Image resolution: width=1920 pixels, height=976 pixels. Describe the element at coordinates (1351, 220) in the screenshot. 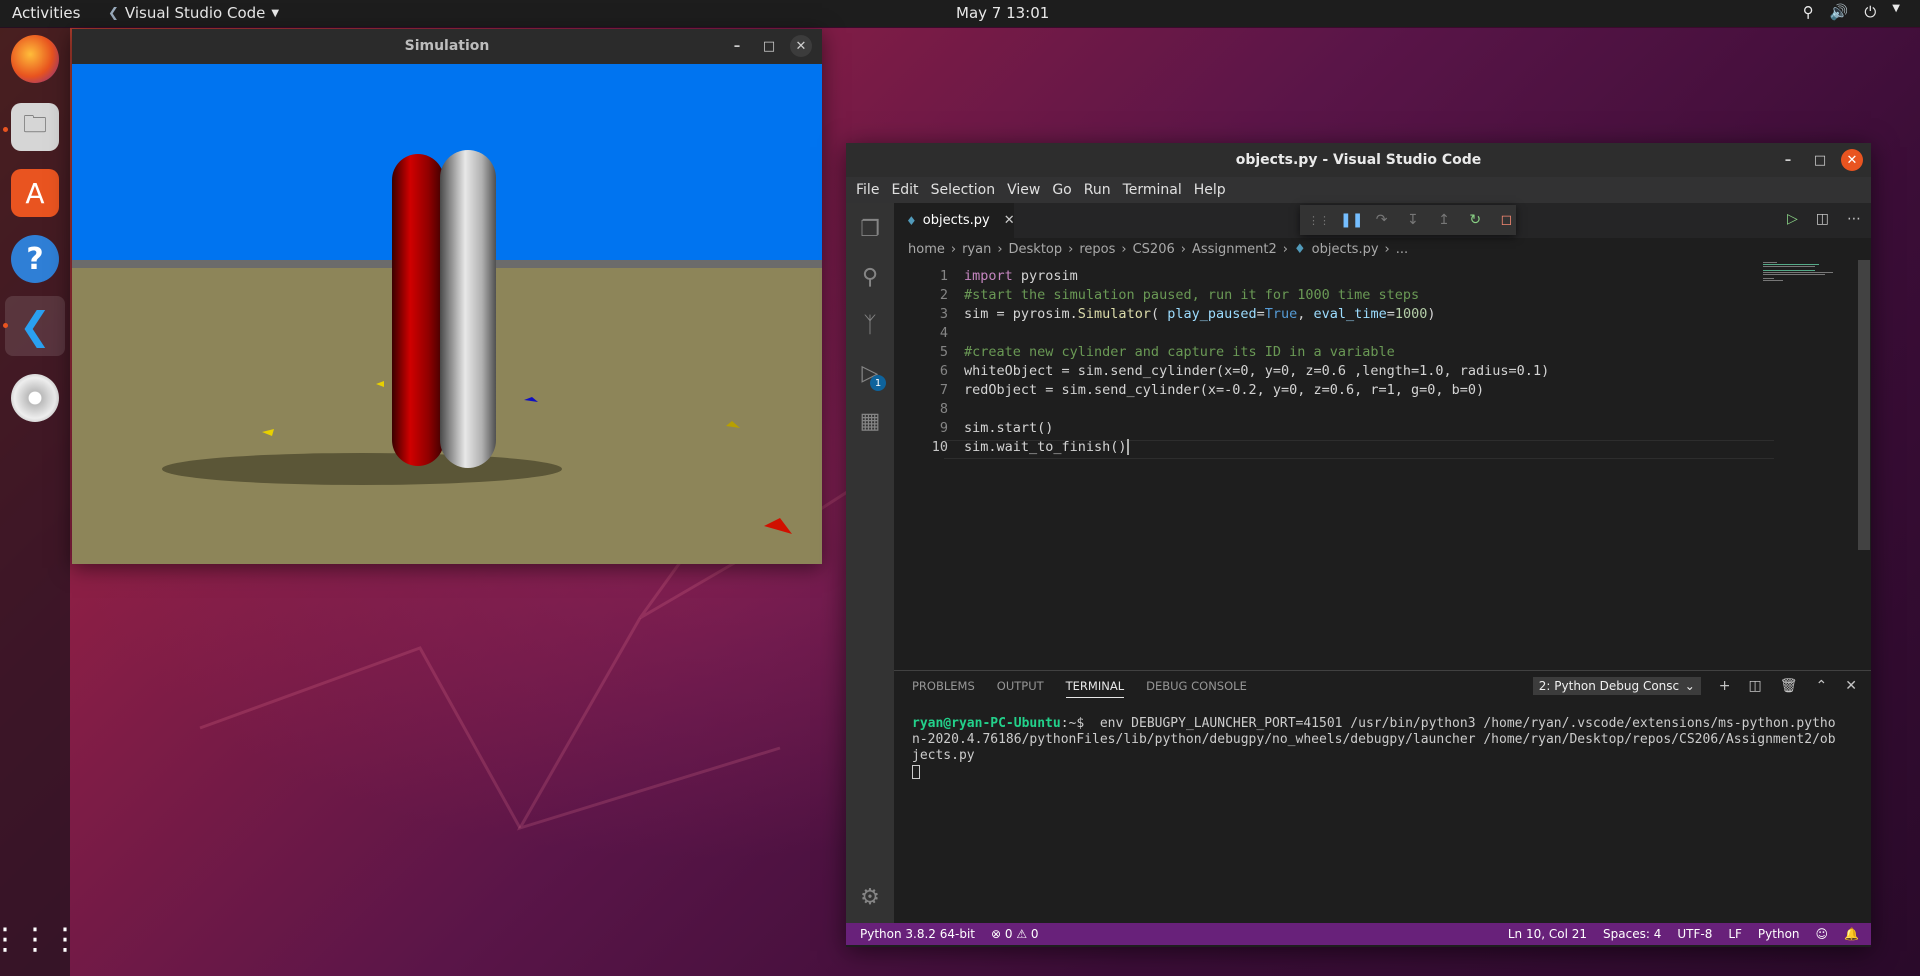

I see `pause-icon: ❚❚` at that location.